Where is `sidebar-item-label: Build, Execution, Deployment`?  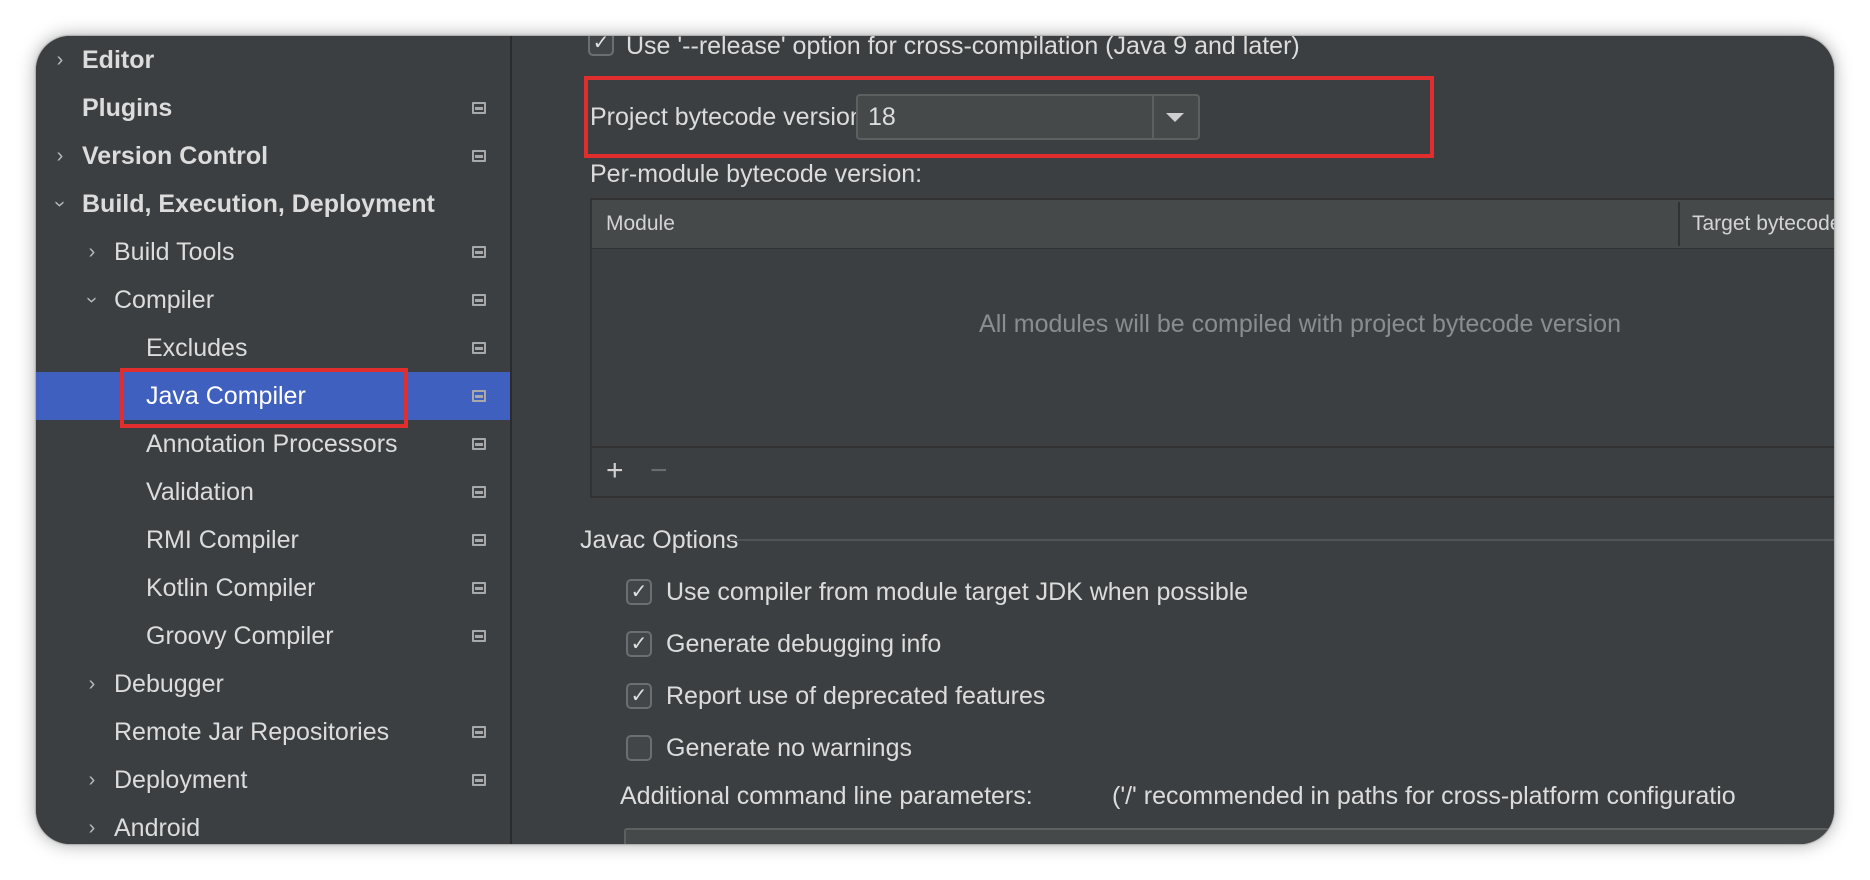
sidebar-item-label: Build, Execution, Deployment is located at coordinates (258, 204).